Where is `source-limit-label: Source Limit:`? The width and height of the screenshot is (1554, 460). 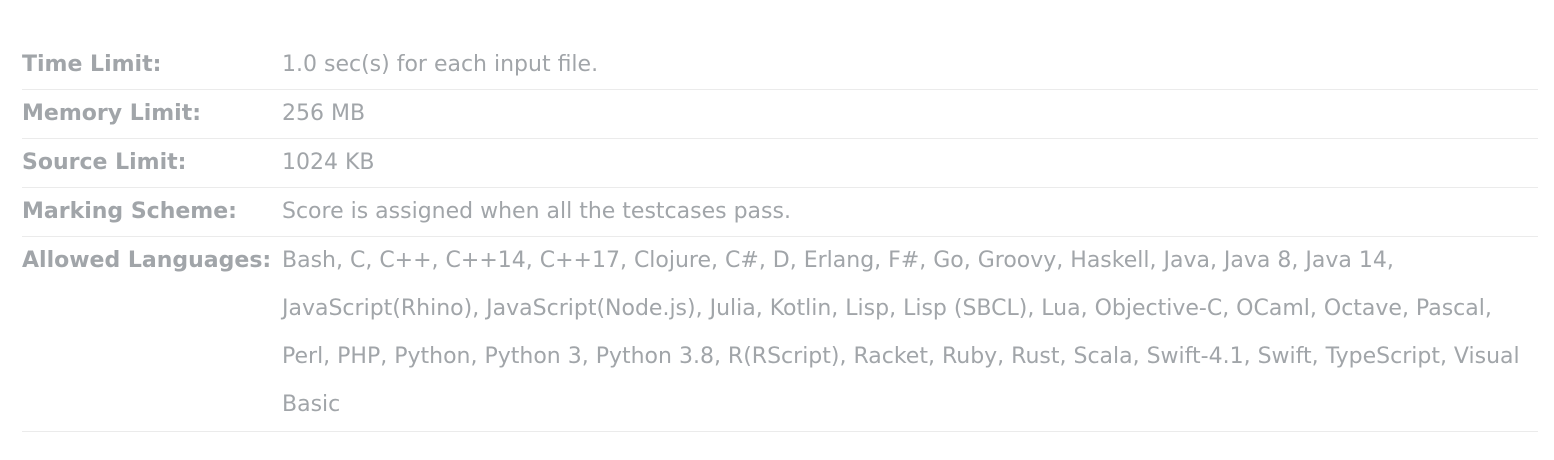
source-limit-label: Source Limit: is located at coordinates (104, 162).